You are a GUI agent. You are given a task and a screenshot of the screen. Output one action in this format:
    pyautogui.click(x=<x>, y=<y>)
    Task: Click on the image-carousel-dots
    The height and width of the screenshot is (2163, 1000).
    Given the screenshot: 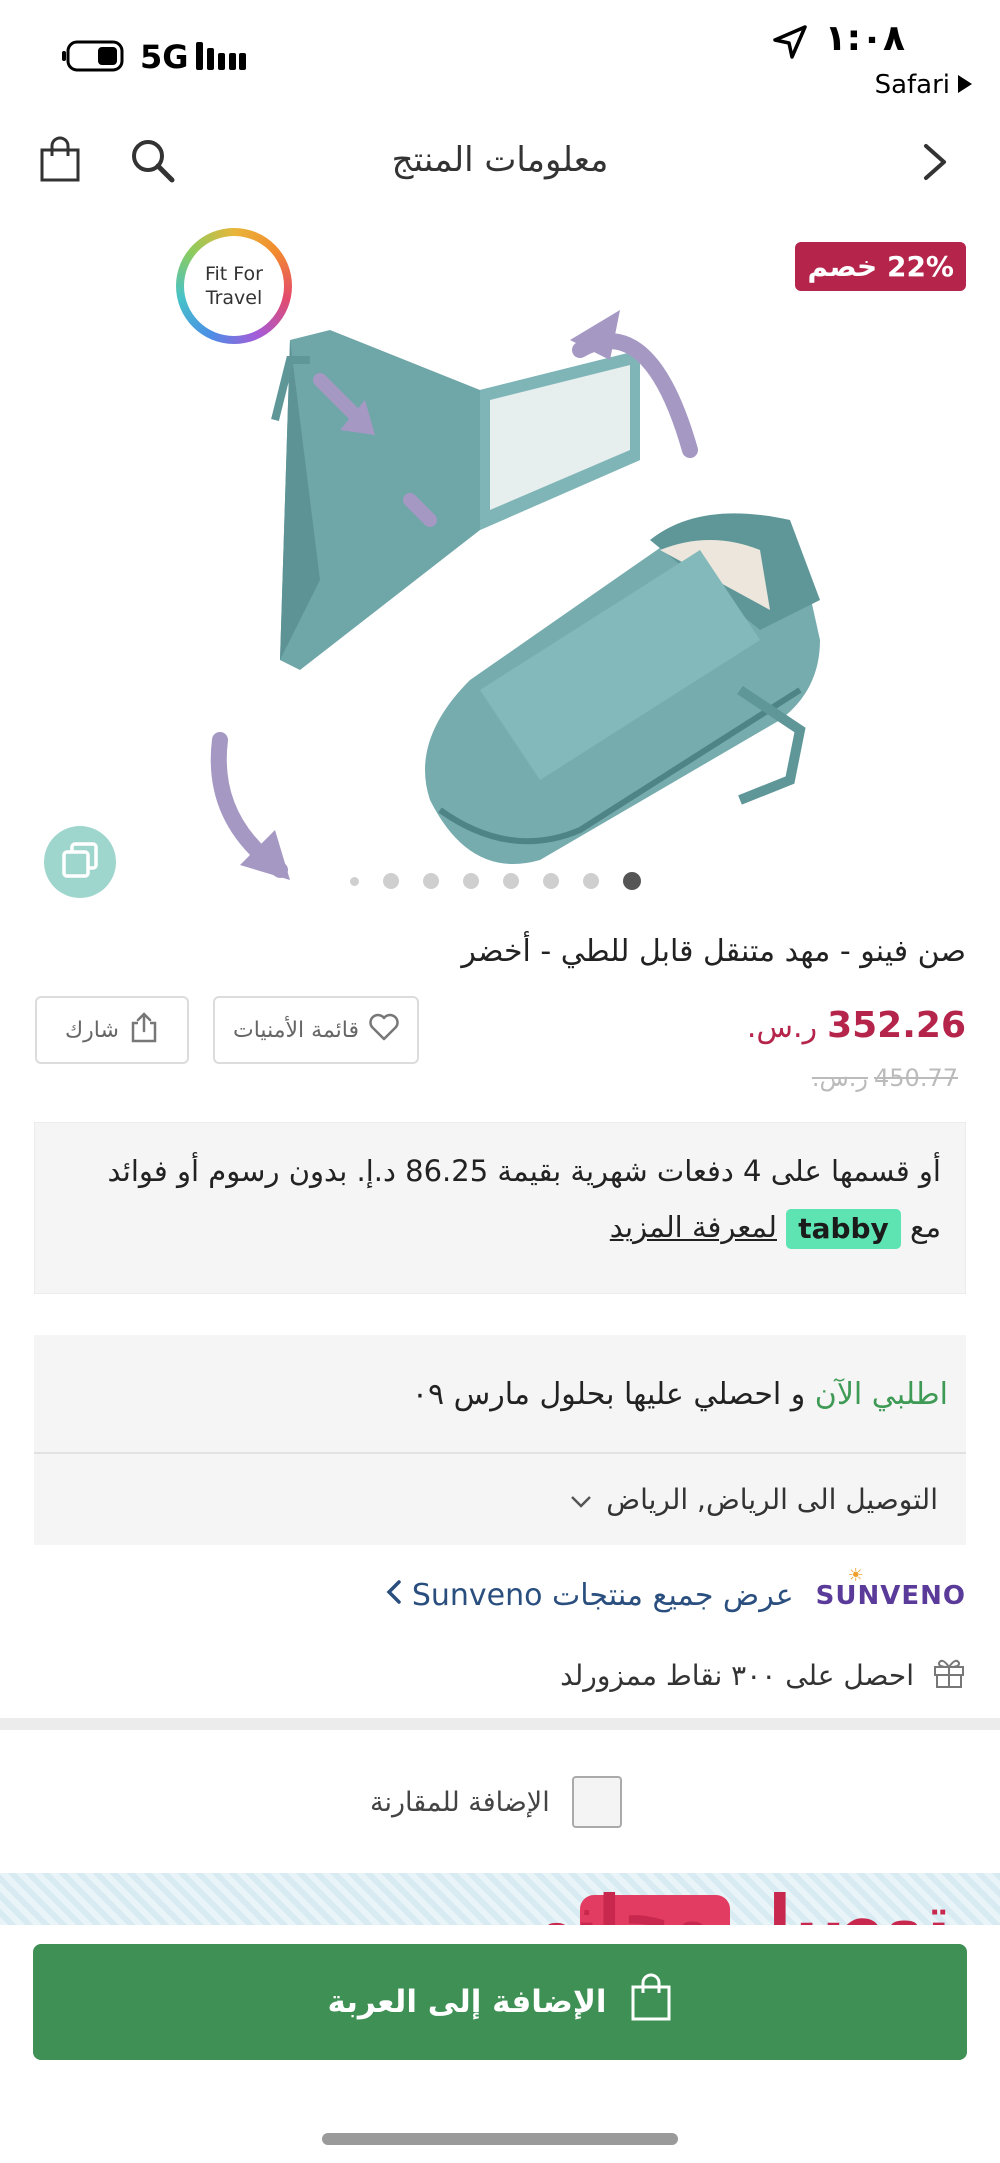 What is the action you would take?
    pyautogui.click(x=495, y=881)
    